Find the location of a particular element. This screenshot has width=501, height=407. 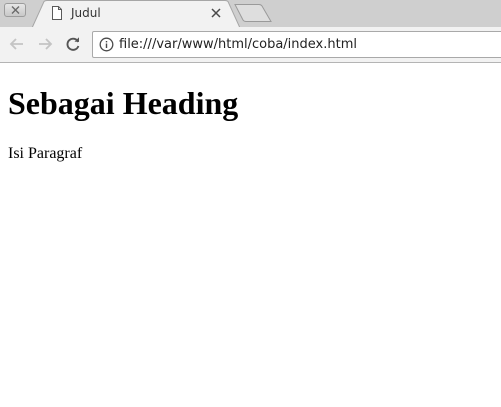

url-text: file:///var/www/html/coba/index.html is located at coordinates (238, 44).